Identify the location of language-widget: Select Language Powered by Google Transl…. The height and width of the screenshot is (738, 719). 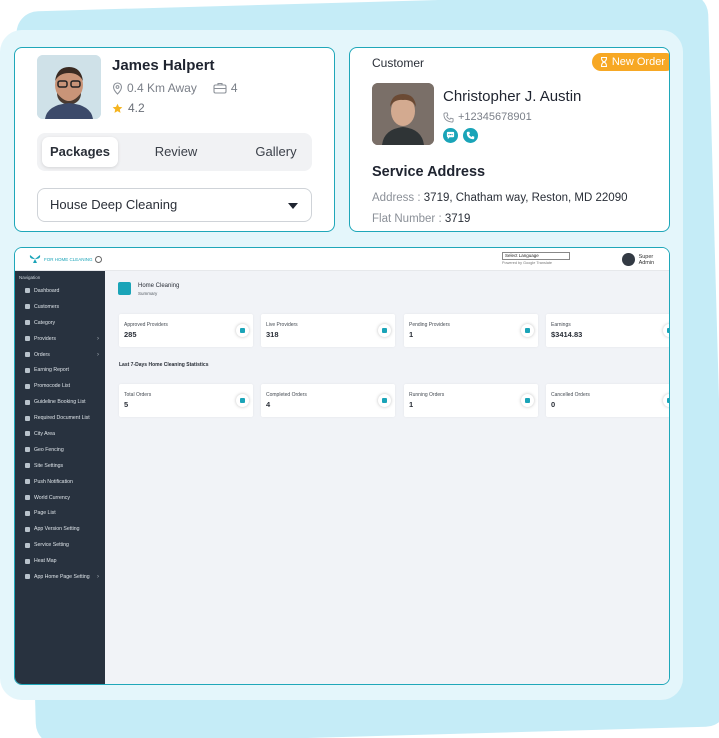
(536, 258).